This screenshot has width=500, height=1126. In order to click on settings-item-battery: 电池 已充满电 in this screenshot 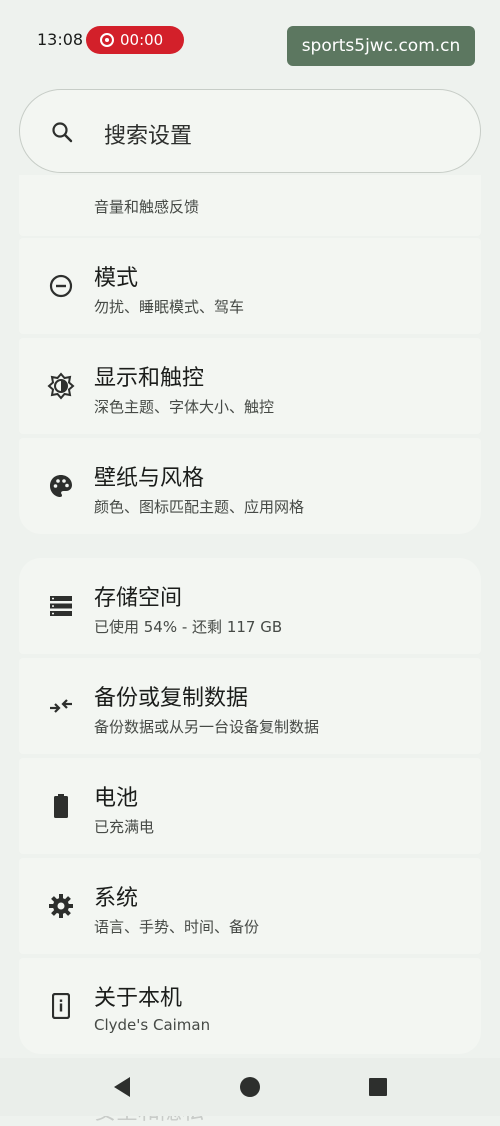, I will do `click(250, 806)`.